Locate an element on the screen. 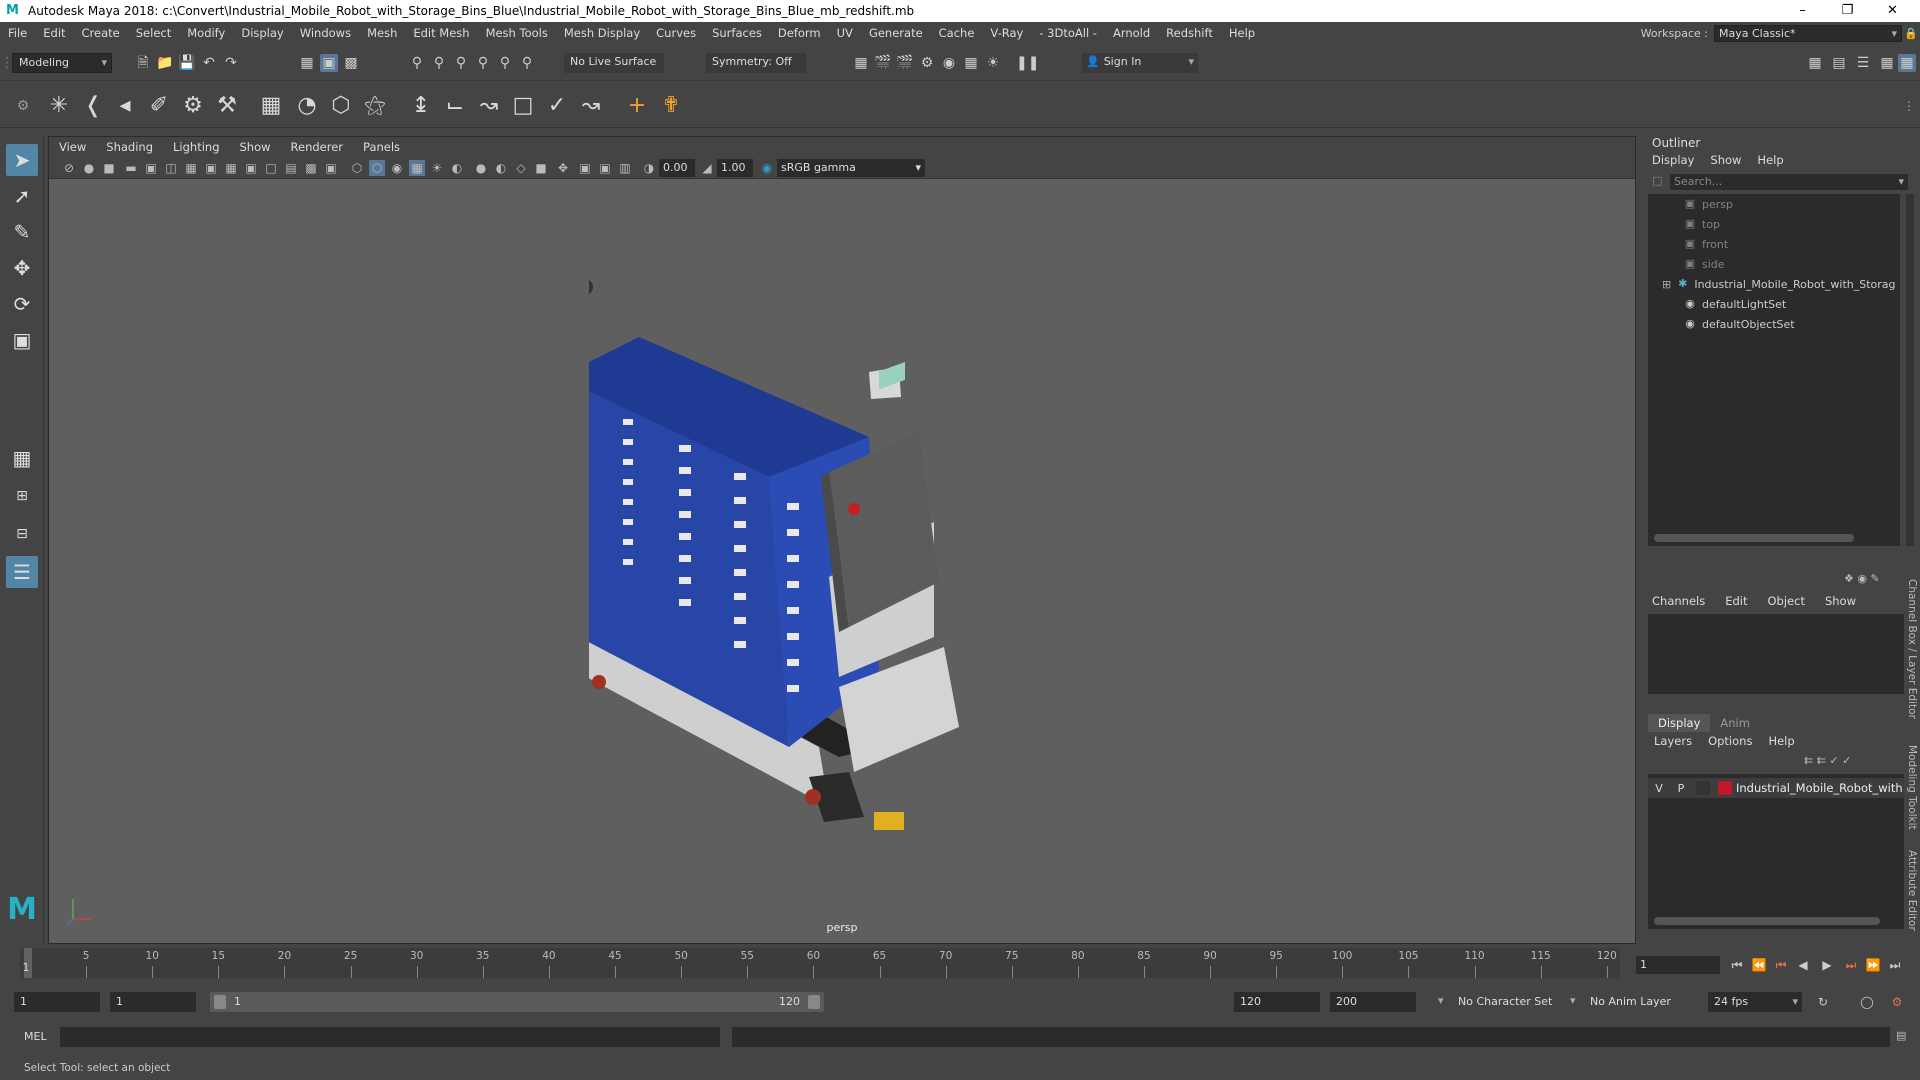  move-tool-icon: ✥ is located at coordinates (22, 268).